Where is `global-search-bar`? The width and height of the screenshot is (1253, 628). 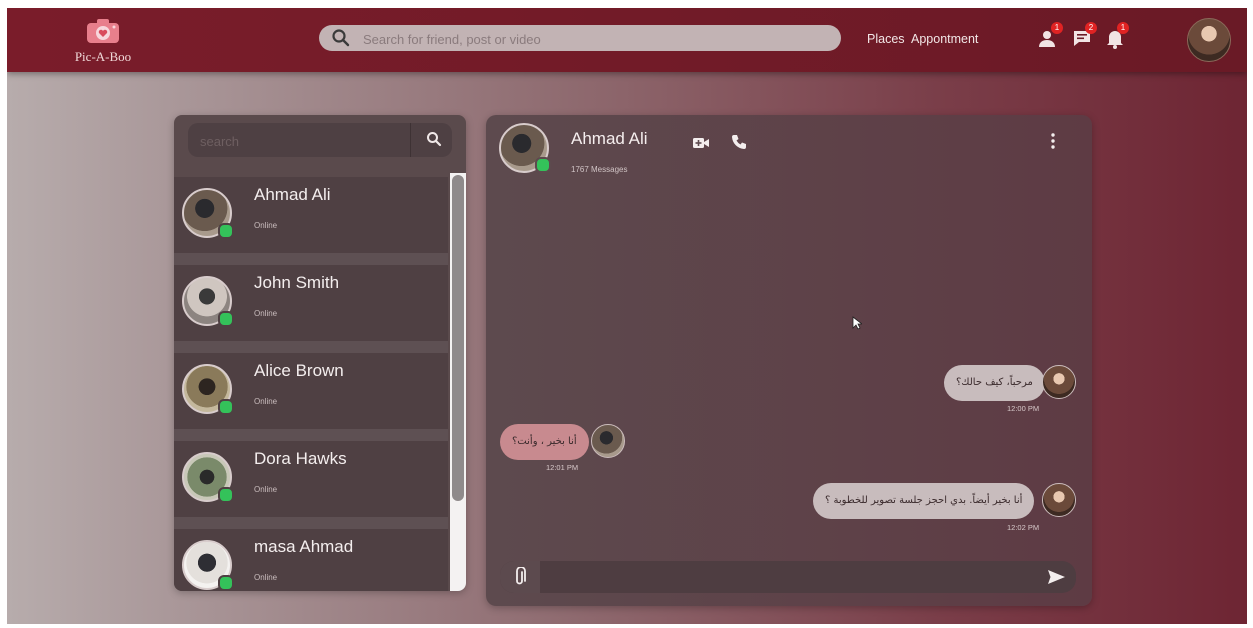 global-search-bar is located at coordinates (580, 39).